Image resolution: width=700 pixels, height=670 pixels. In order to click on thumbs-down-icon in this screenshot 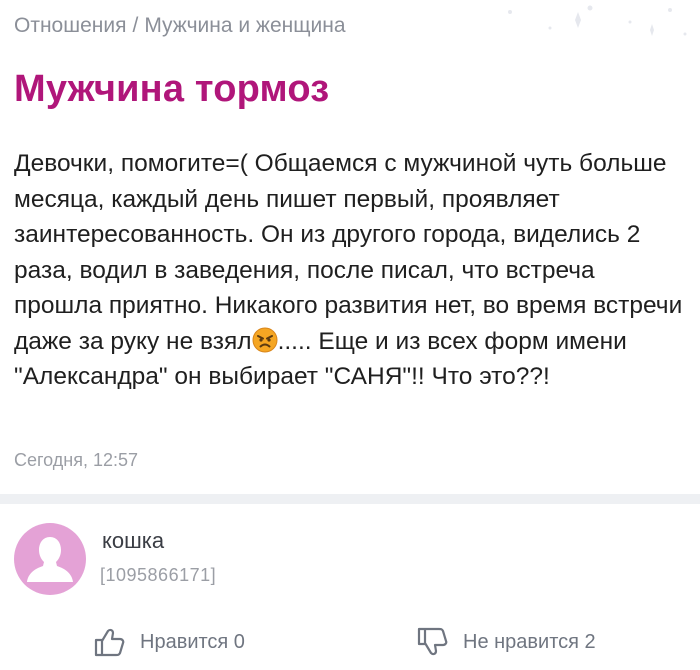, I will do `click(432, 641)`.